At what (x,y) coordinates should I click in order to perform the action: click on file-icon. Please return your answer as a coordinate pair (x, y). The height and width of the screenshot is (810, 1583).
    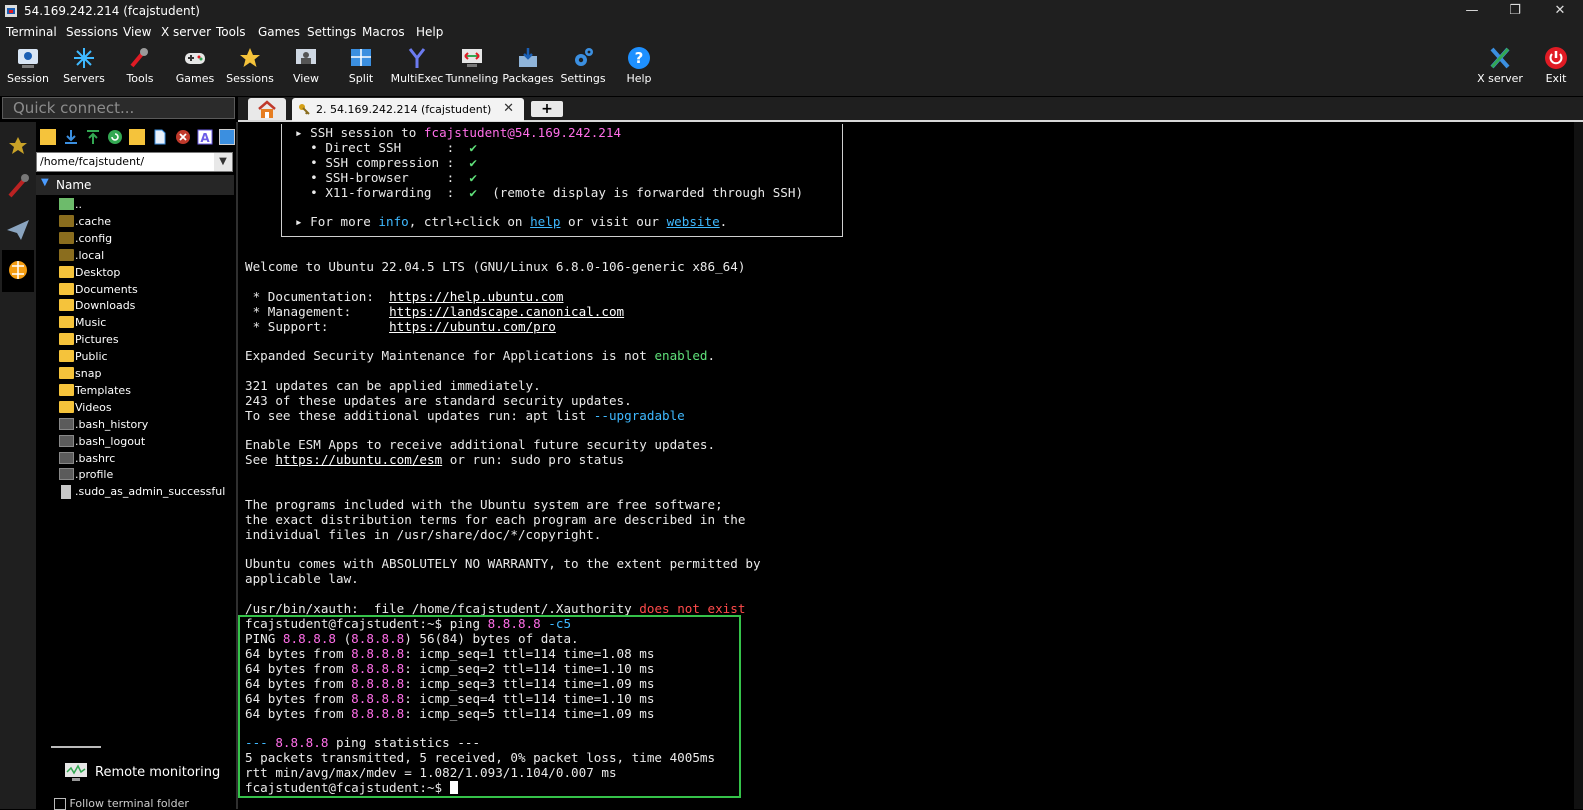
    Looking at the image, I should click on (66, 457).